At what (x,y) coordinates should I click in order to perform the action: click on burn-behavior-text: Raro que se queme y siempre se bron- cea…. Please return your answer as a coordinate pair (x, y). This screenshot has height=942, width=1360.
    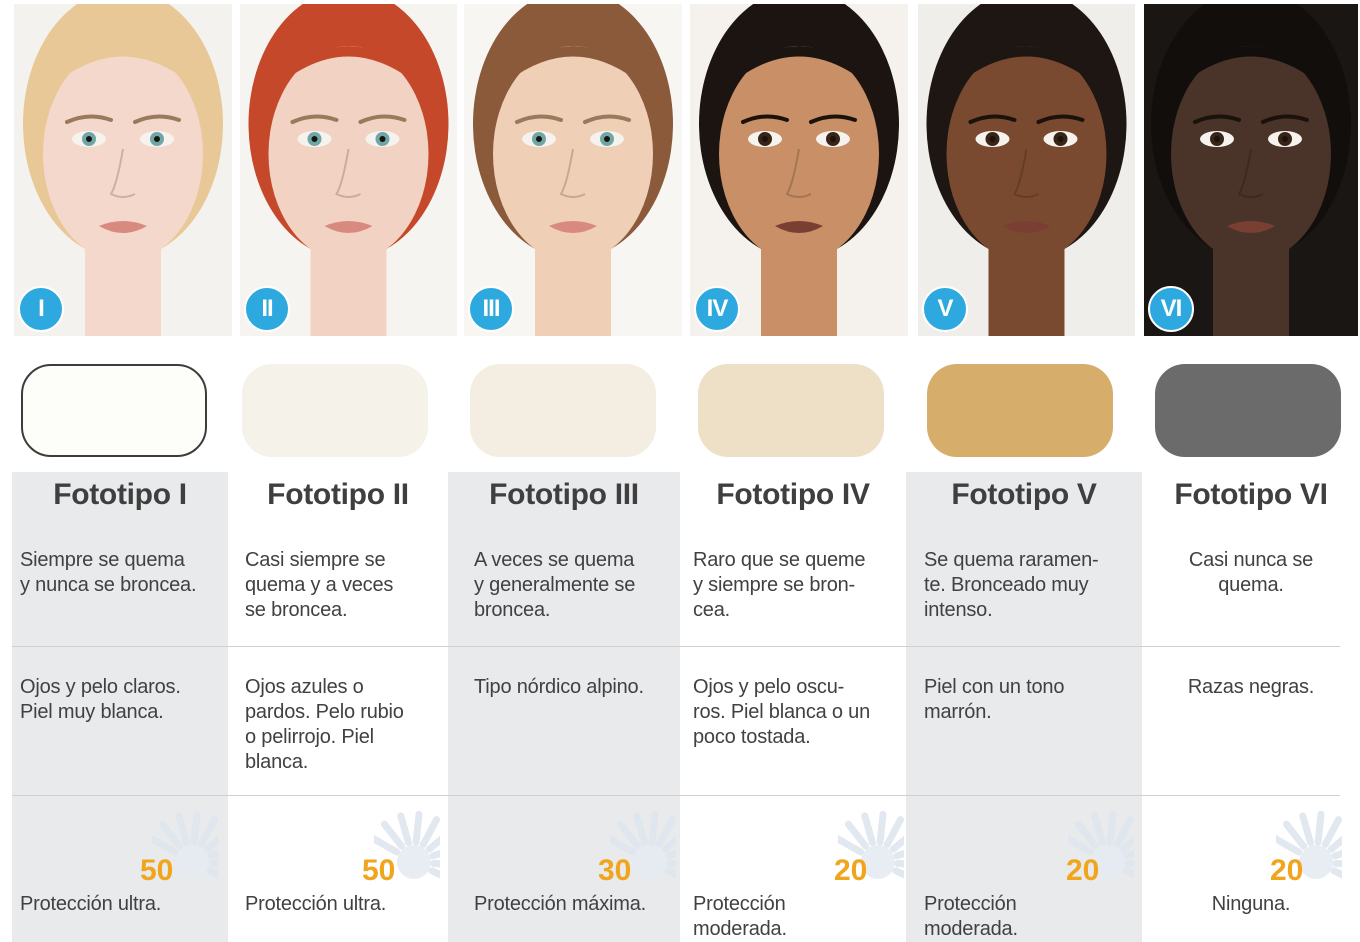
    Looking at the image, I should click on (779, 585).